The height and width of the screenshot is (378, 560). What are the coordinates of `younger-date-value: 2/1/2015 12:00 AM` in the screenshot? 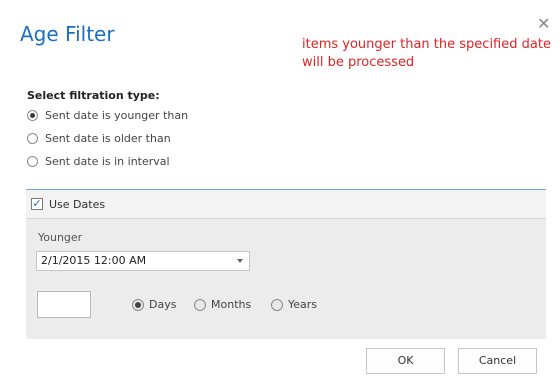 It's located at (94, 260).